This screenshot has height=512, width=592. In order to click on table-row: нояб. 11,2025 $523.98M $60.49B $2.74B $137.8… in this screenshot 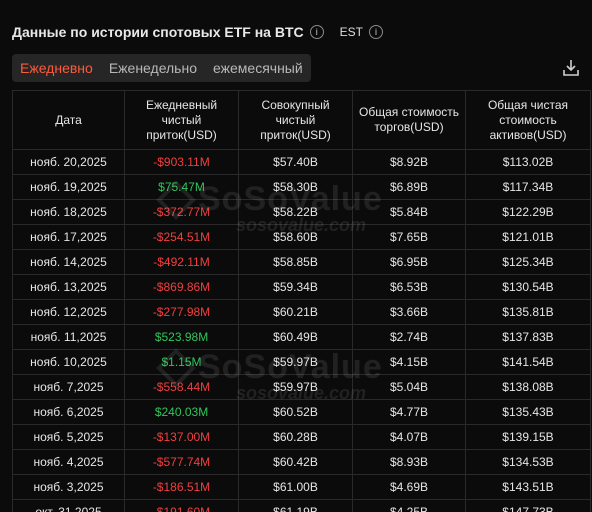, I will do `click(301, 337)`.